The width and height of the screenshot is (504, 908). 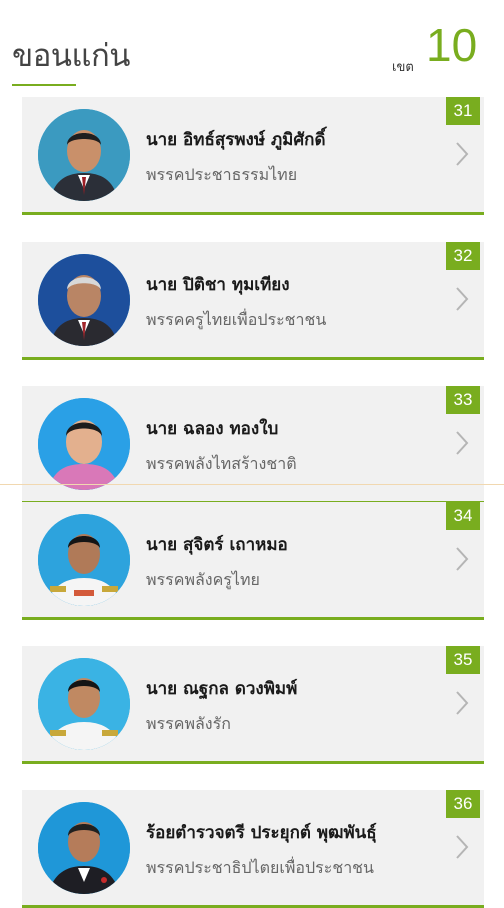 I want to click on candidate-card: นาย สุจิตร์ เถาหมอ พรรคพลังครูไทย 34, so click(x=253, y=561).